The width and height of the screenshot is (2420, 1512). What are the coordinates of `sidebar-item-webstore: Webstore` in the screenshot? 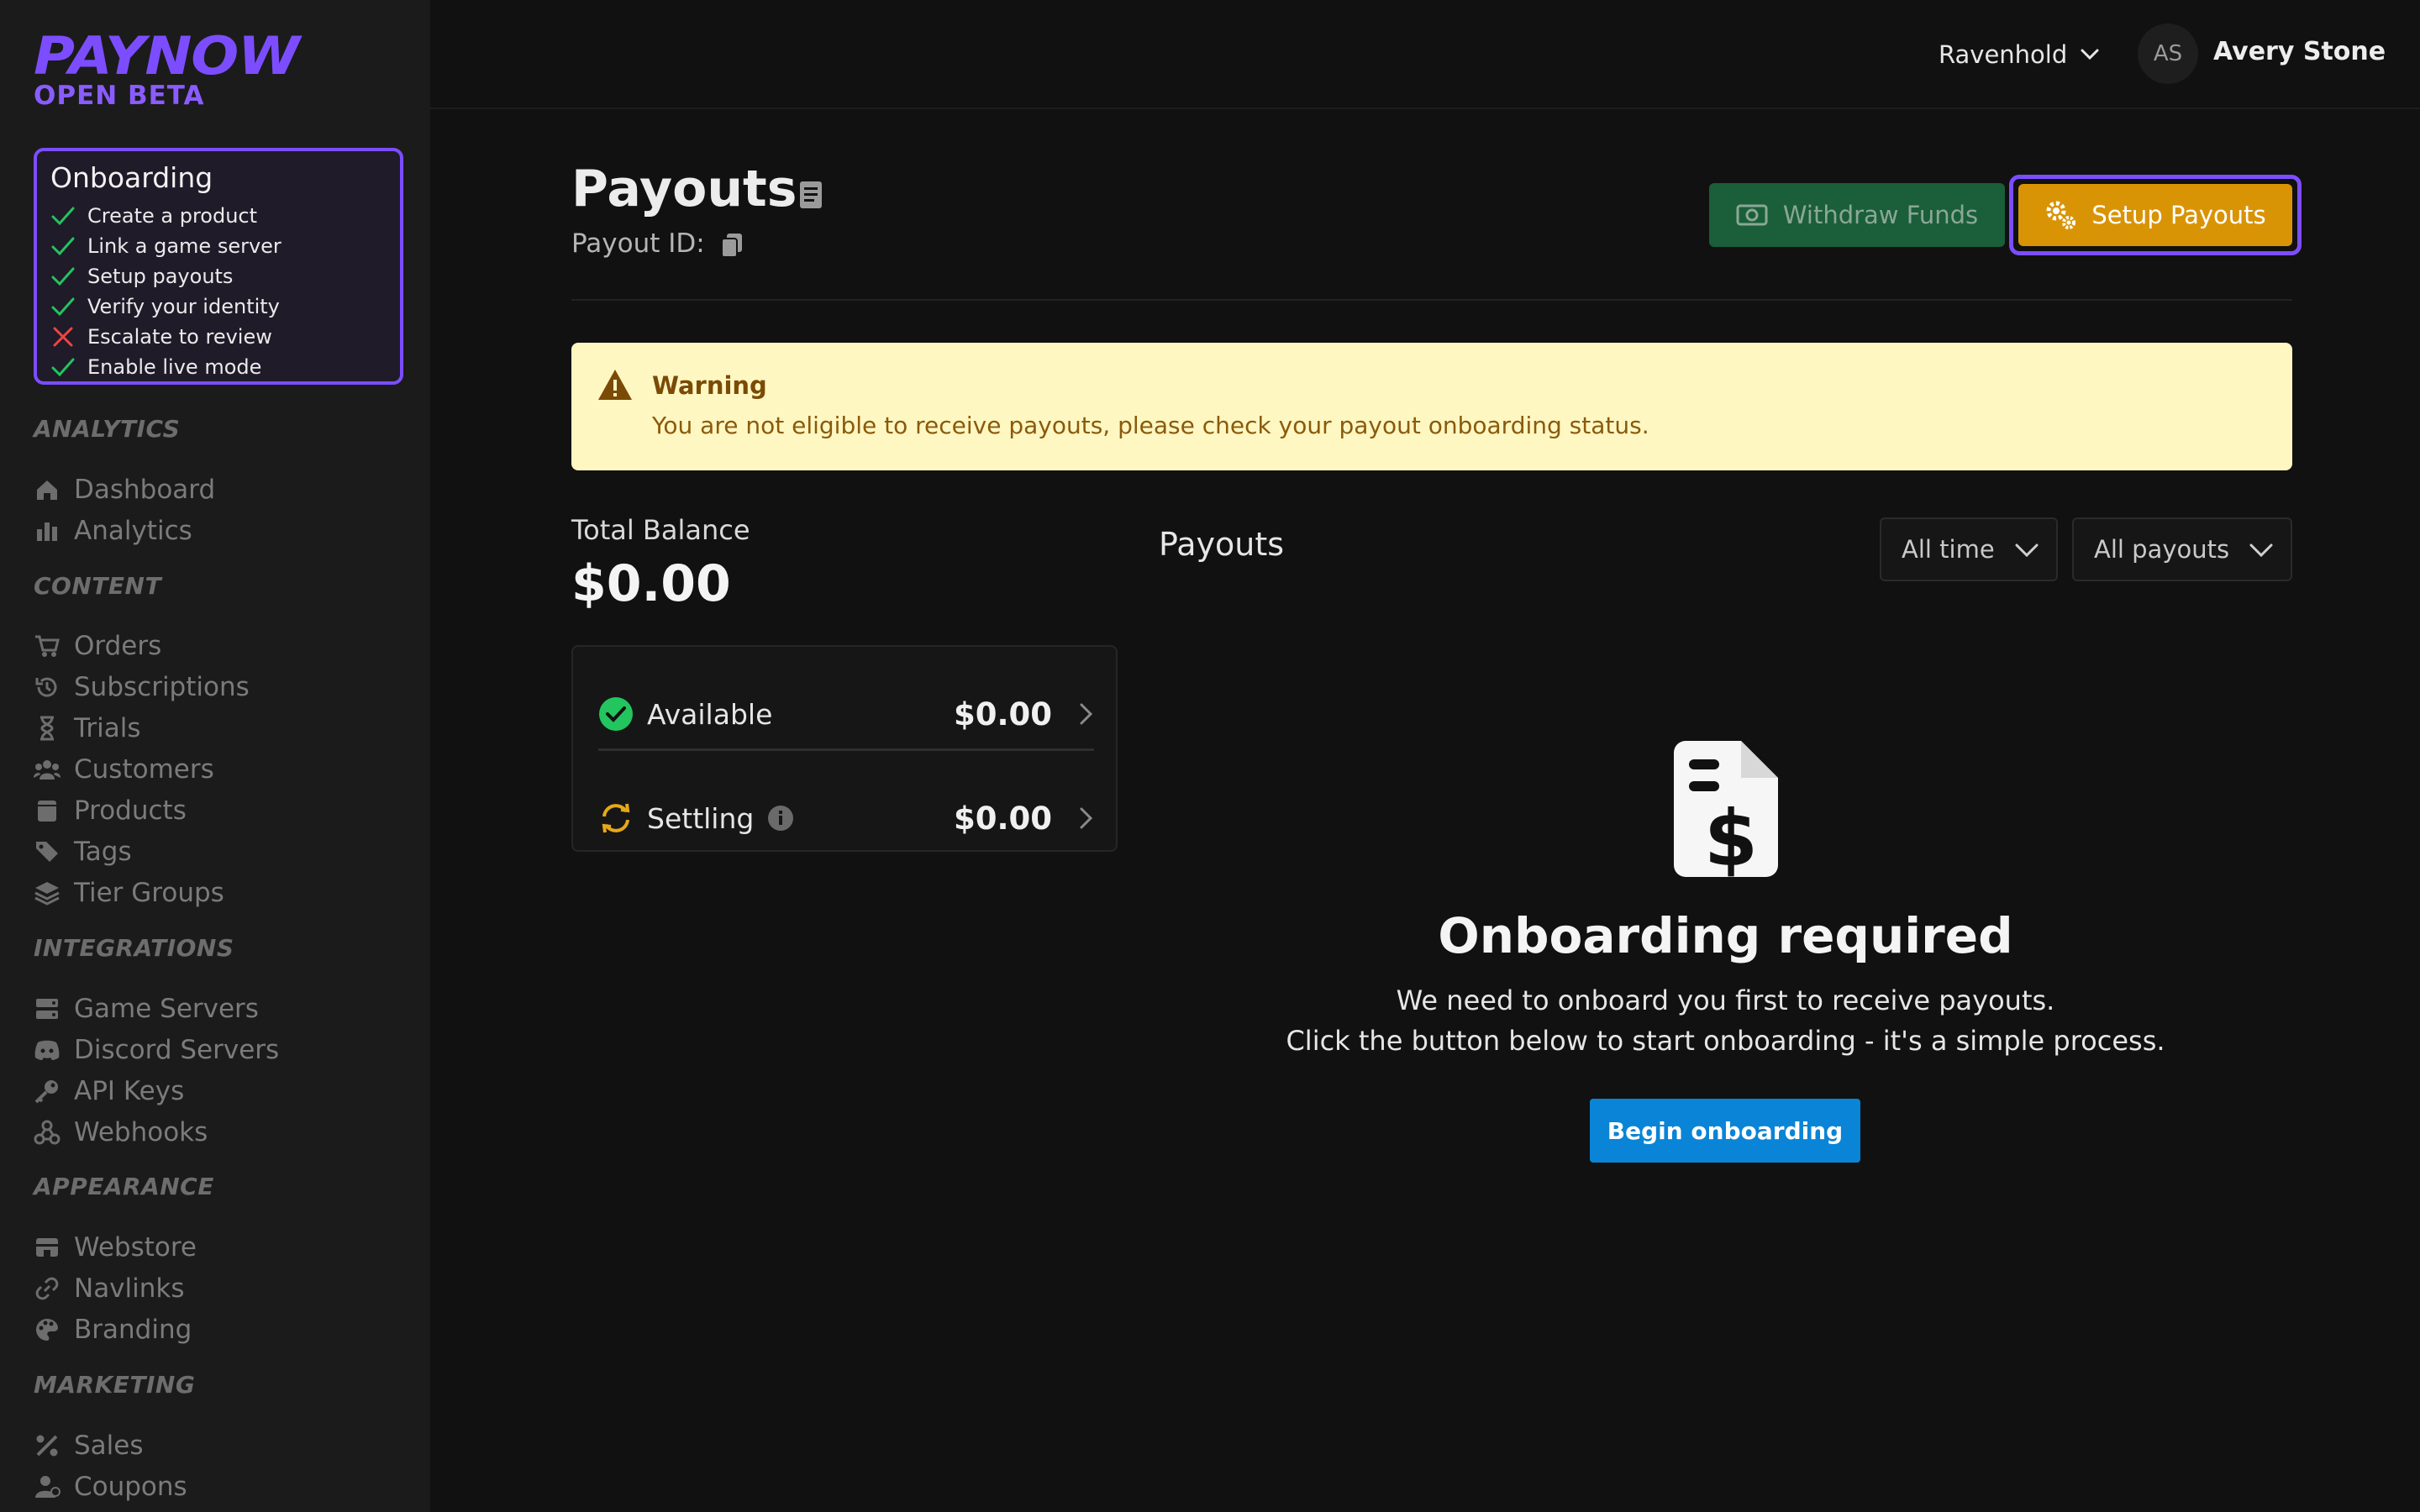 It's located at (116, 1247).